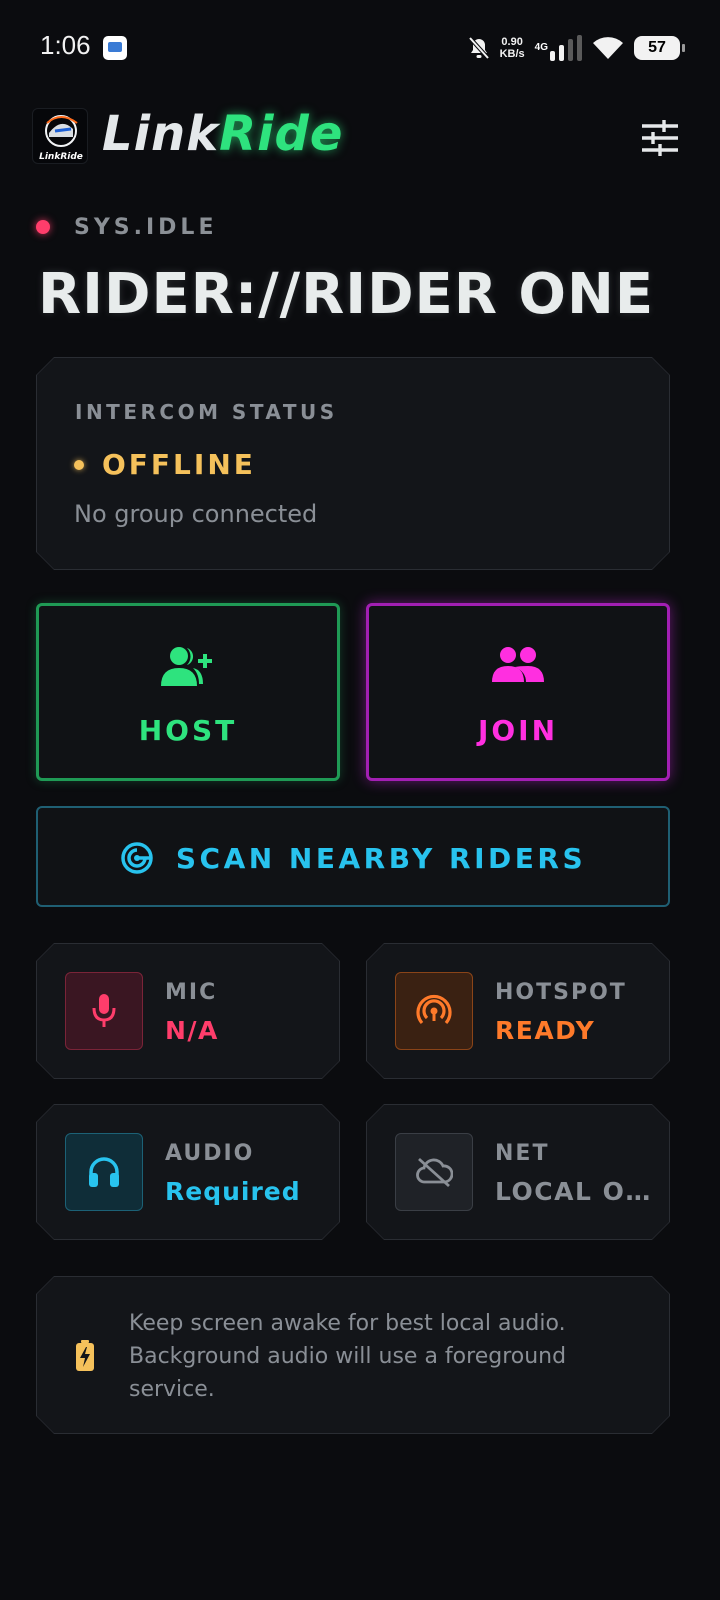  I want to click on network-type: 4G, so click(541, 47).